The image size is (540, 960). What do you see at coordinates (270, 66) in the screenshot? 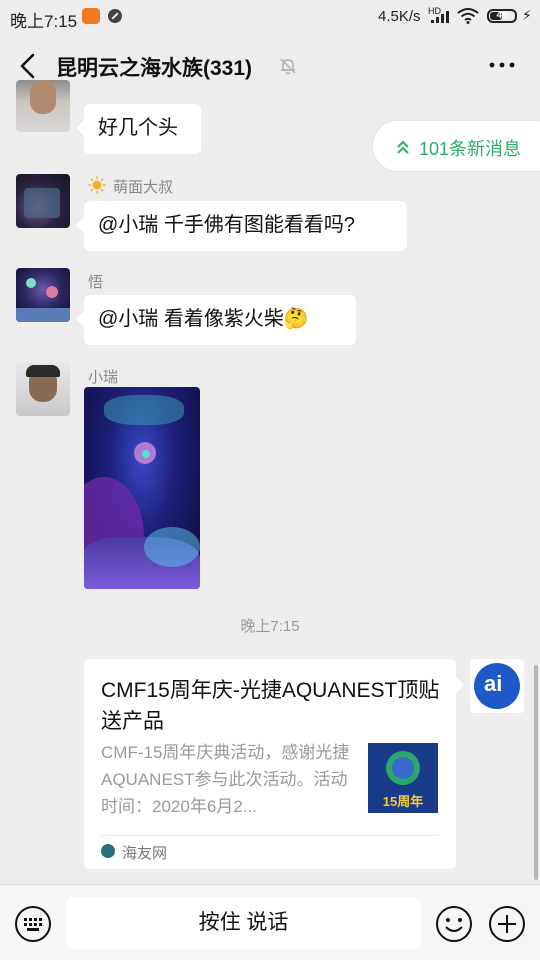
I see `chat-header: 昆明云之海水族(331)` at bounding box center [270, 66].